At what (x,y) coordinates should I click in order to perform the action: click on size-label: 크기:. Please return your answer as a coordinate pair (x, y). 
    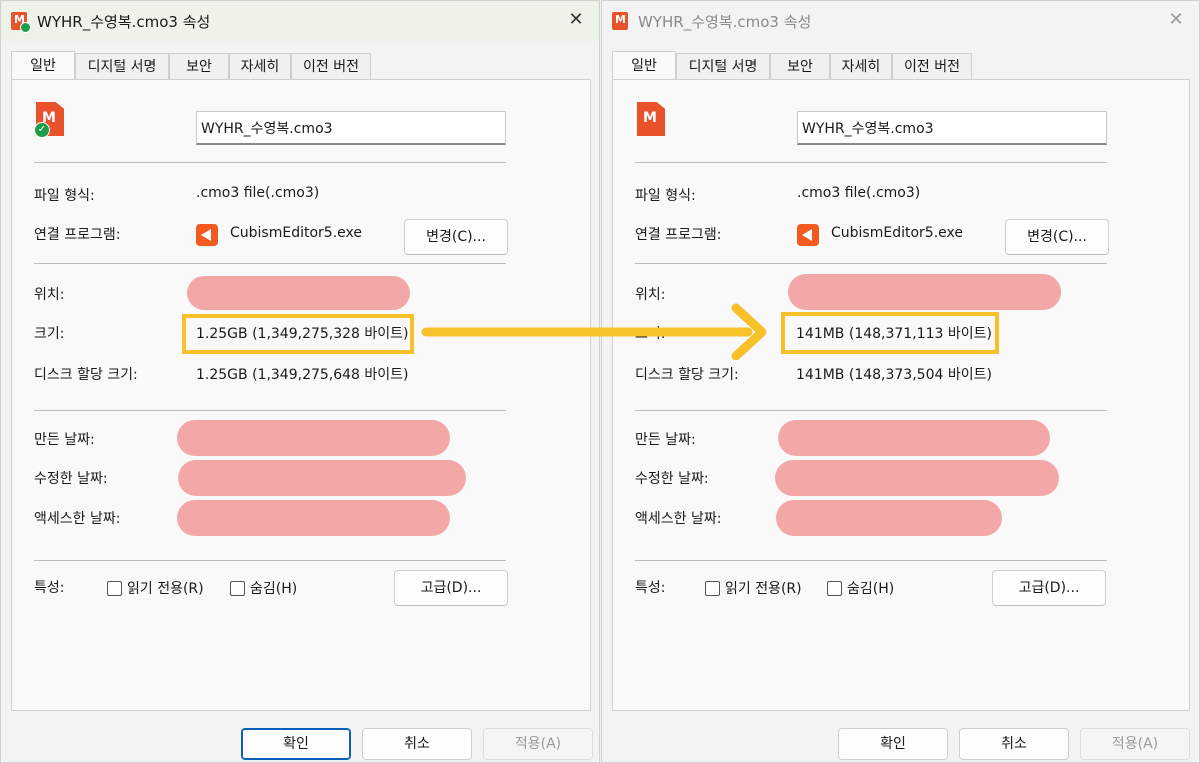
    Looking at the image, I should click on (49, 334).